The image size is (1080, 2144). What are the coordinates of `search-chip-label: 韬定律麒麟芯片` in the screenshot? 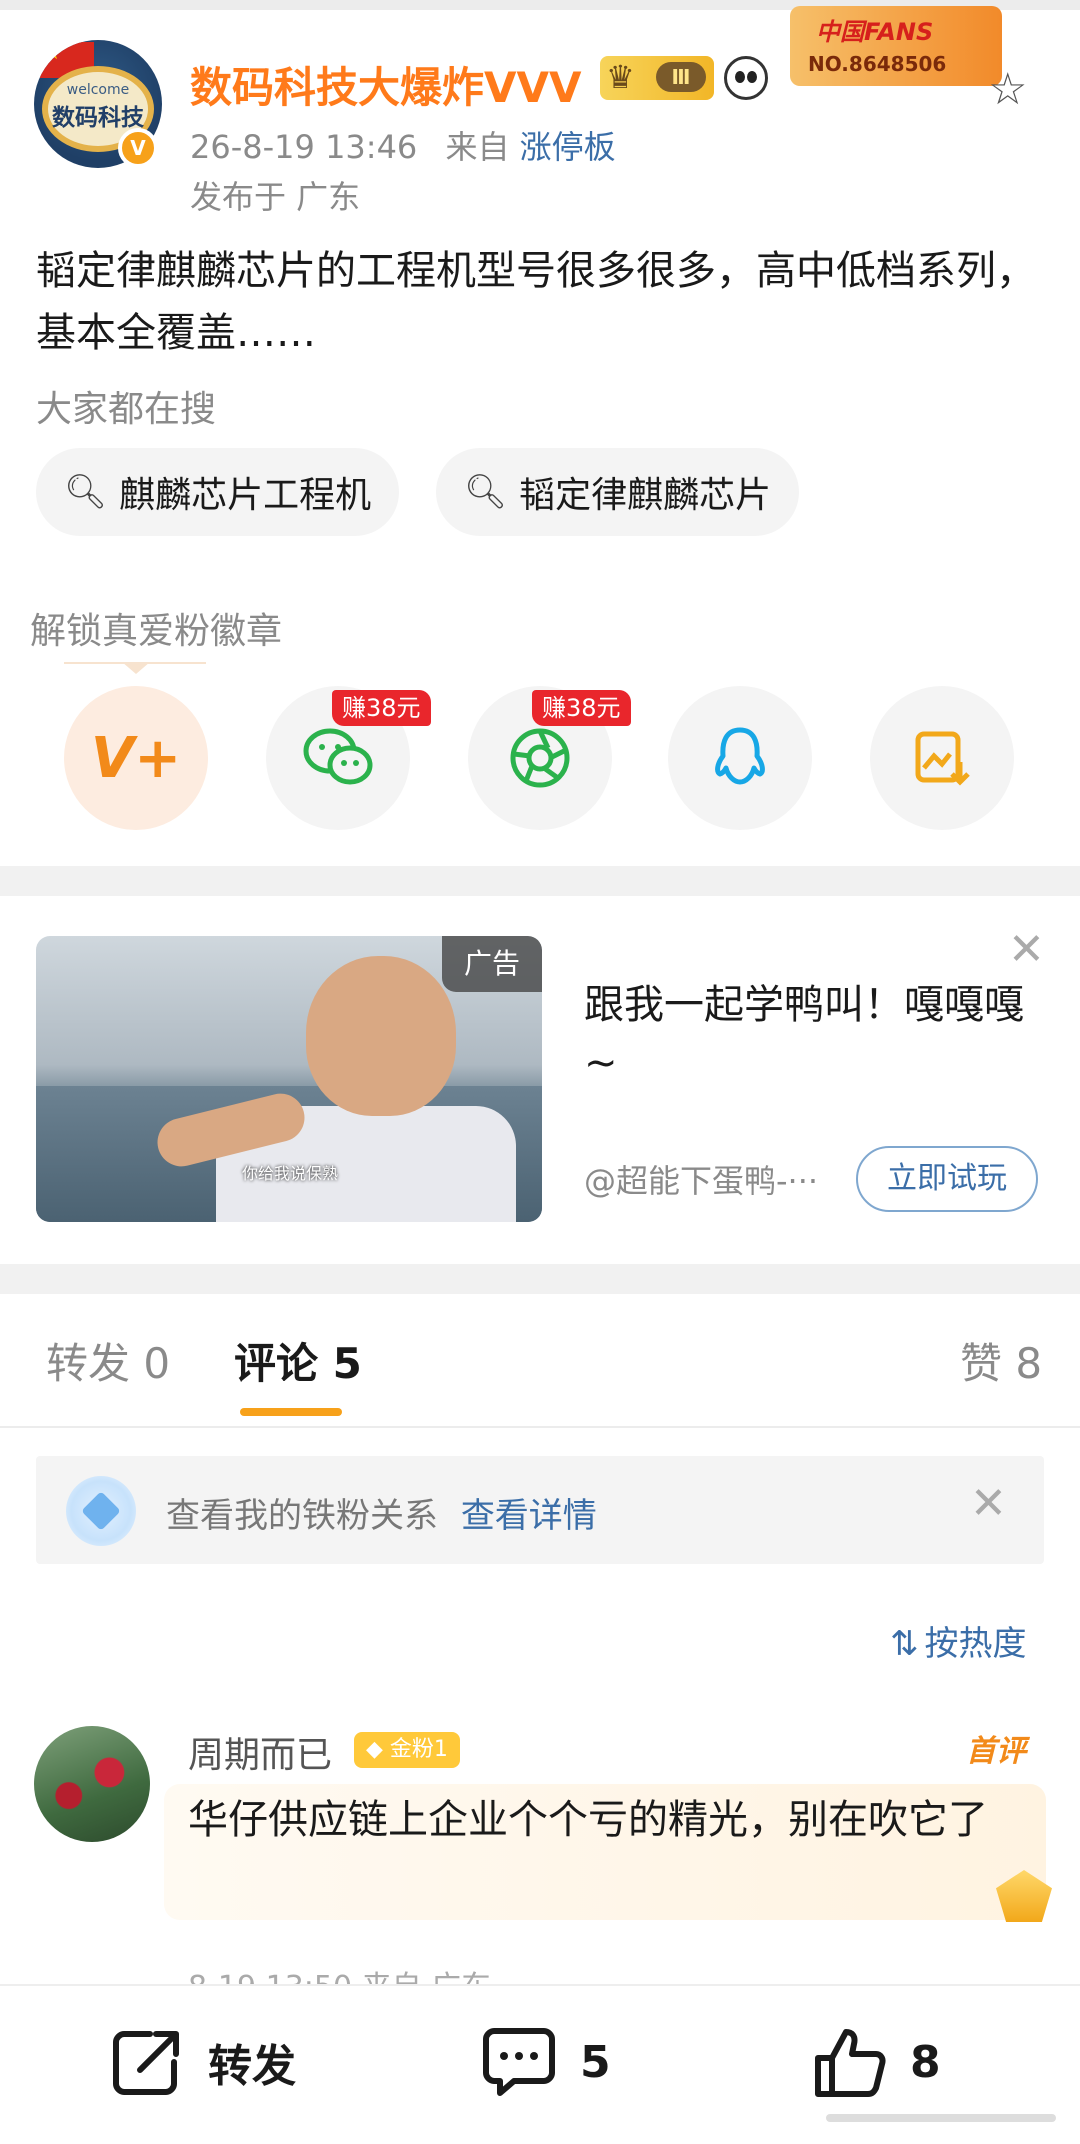 It's located at (645, 495).